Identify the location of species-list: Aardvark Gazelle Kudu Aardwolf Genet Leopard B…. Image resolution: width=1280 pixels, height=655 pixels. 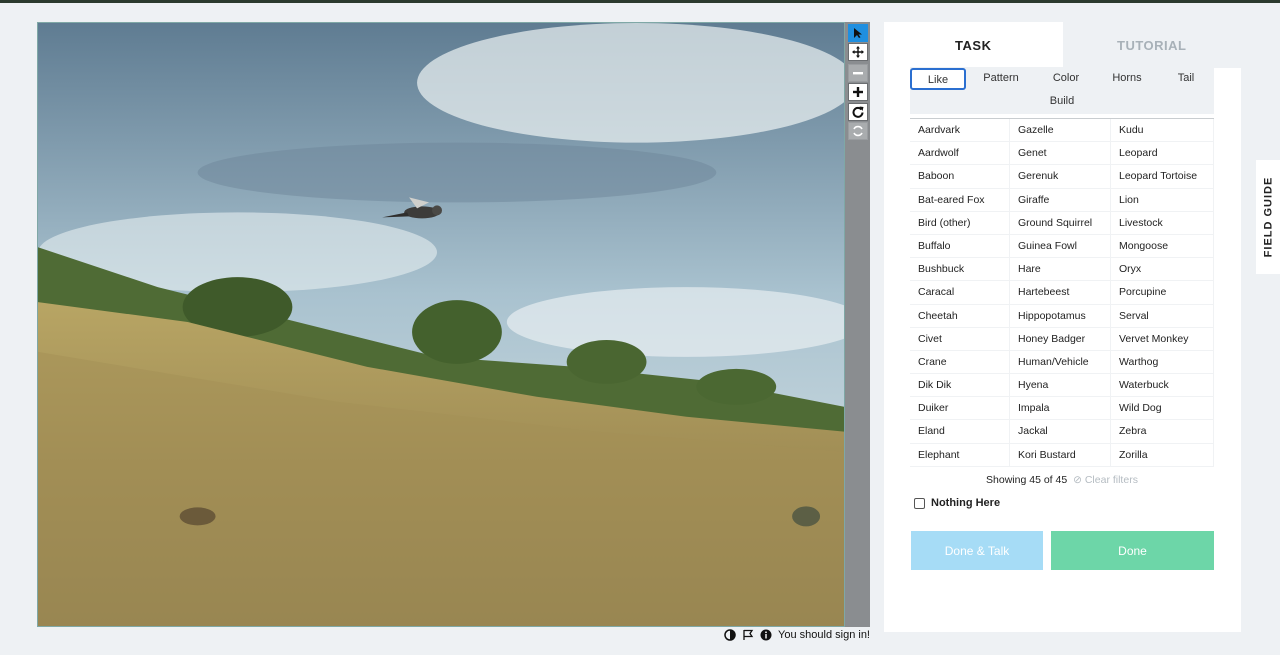
(1062, 292).